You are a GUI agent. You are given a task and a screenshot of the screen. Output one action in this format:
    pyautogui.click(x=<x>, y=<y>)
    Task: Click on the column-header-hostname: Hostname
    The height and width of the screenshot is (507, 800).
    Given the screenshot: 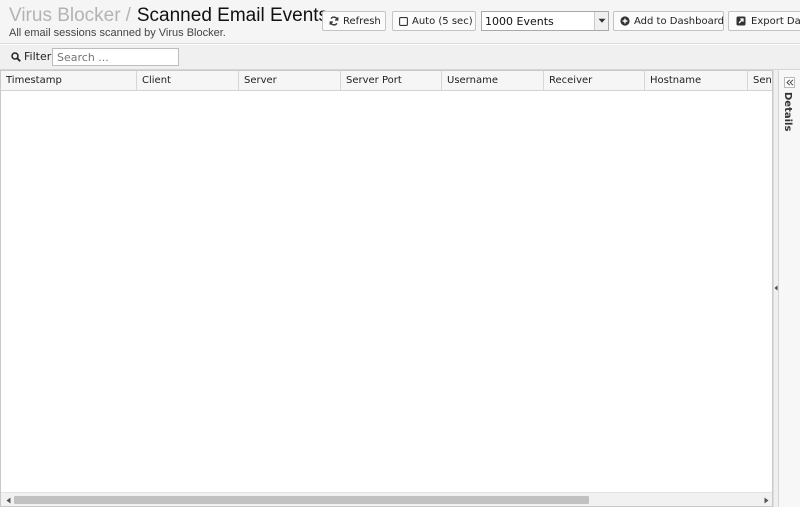 What is the action you would take?
    pyautogui.click(x=696, y=80)
    